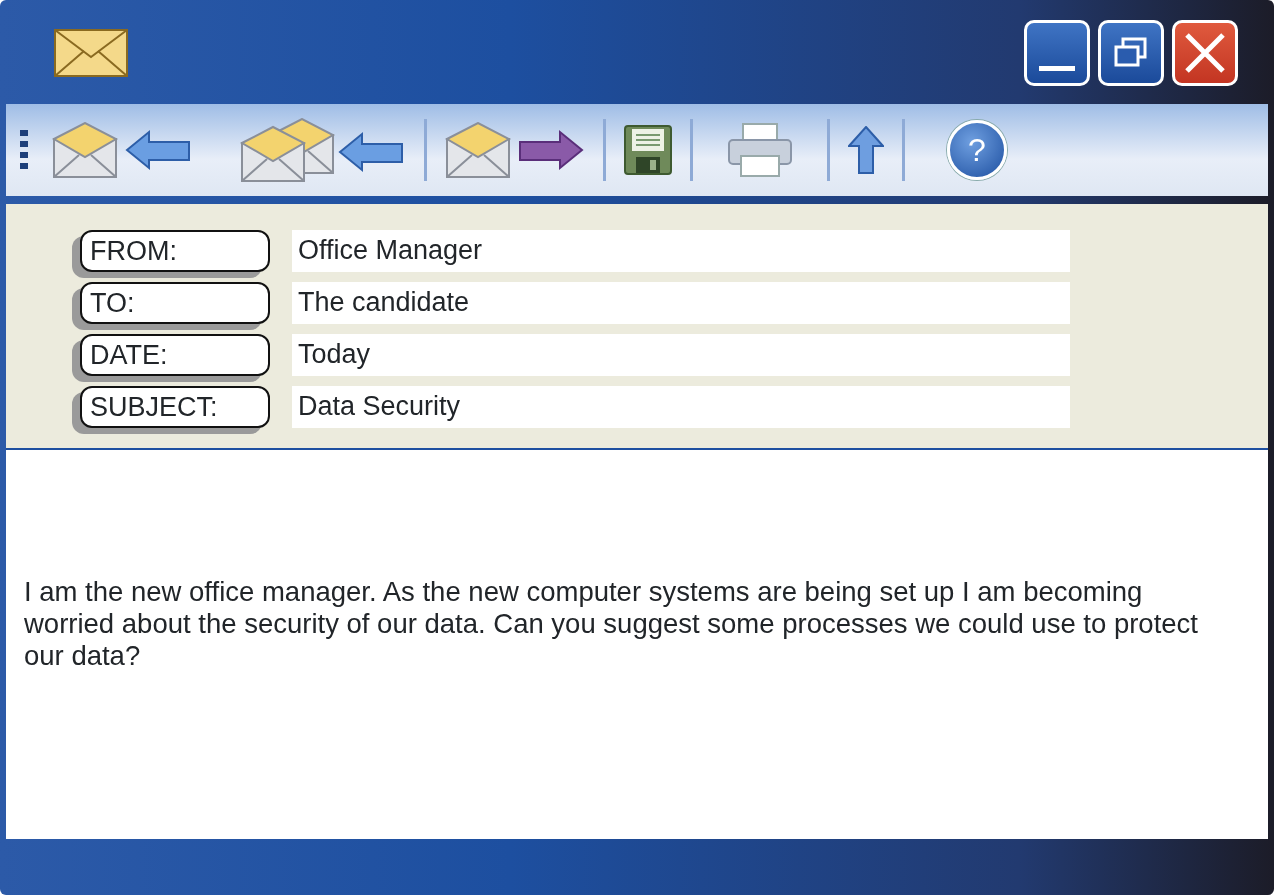  What do you see at coordinates (515, 150) in the screenshot?
I see `forward-icon` at bounding box center [515, 150].